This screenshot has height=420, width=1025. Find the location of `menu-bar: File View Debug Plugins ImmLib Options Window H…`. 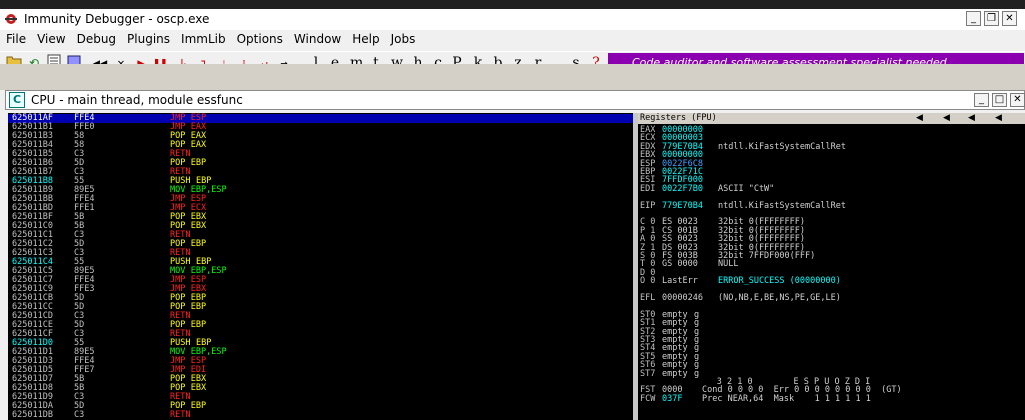

menu-bar: File View Debug Plugins ImmLib Options Window H… is located at coordinates (512, 40).